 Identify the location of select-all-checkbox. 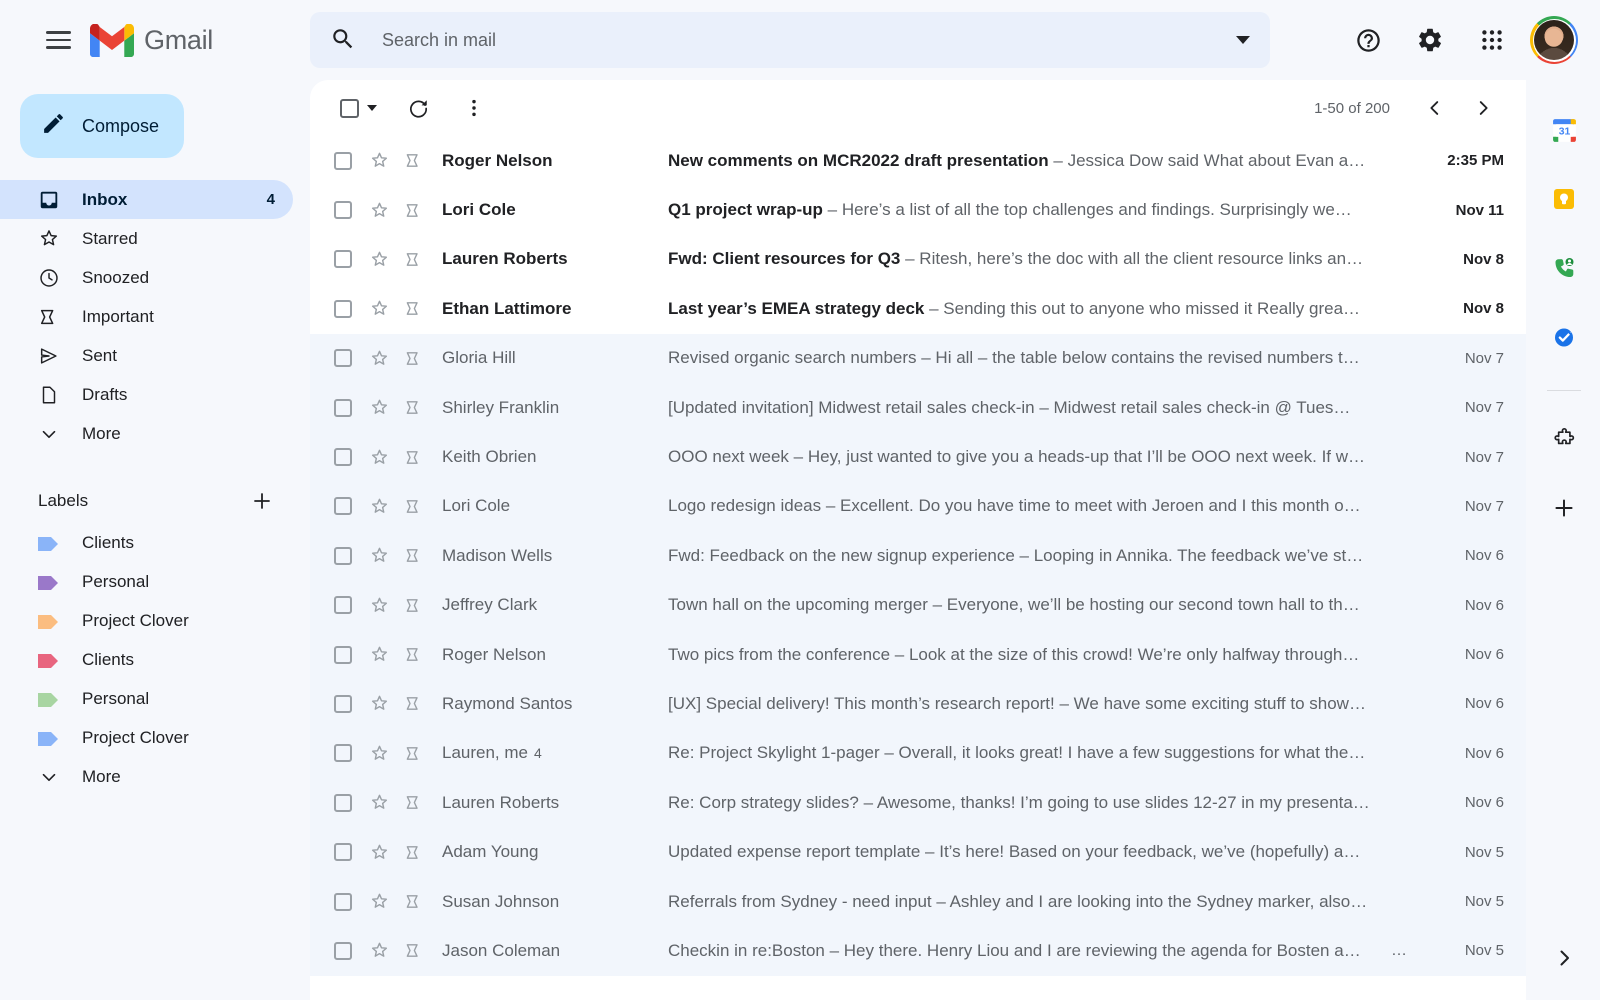
(358, 108).